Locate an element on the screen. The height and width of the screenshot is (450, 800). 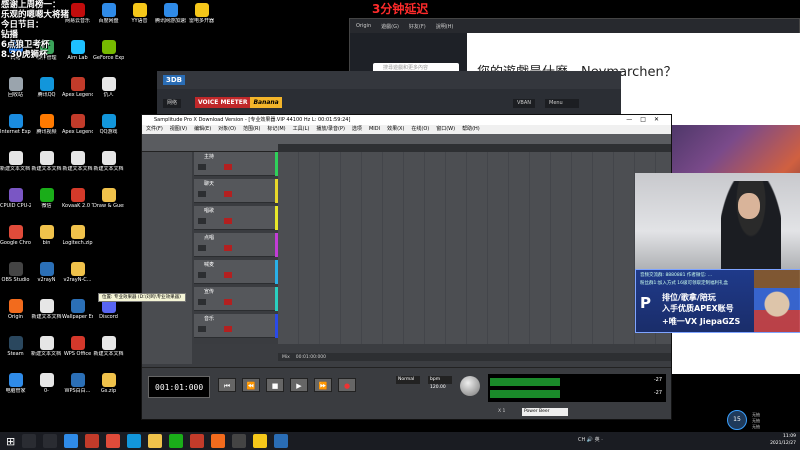
wechat-app-icon is located at coordinates (176, 441).